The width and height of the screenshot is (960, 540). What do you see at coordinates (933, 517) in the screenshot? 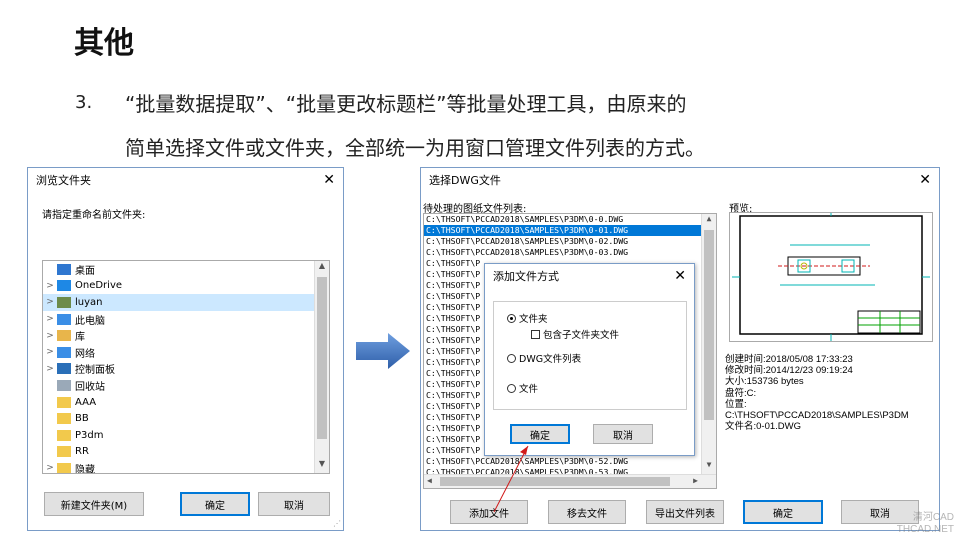
I see `watermark-line1: 清河CAD` at bounding box center [933, 517].